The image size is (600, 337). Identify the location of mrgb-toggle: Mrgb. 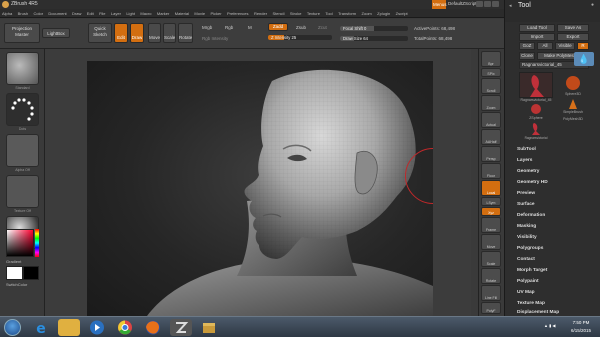
(207, 27).